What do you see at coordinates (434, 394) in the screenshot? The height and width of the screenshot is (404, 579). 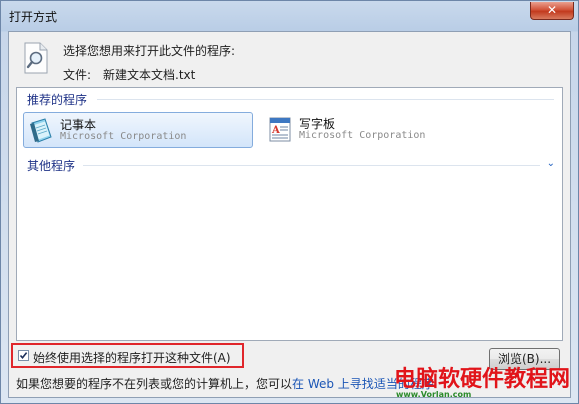 I see `watermark-url: www.Vorlan.com` at bounding box center [434, 394].